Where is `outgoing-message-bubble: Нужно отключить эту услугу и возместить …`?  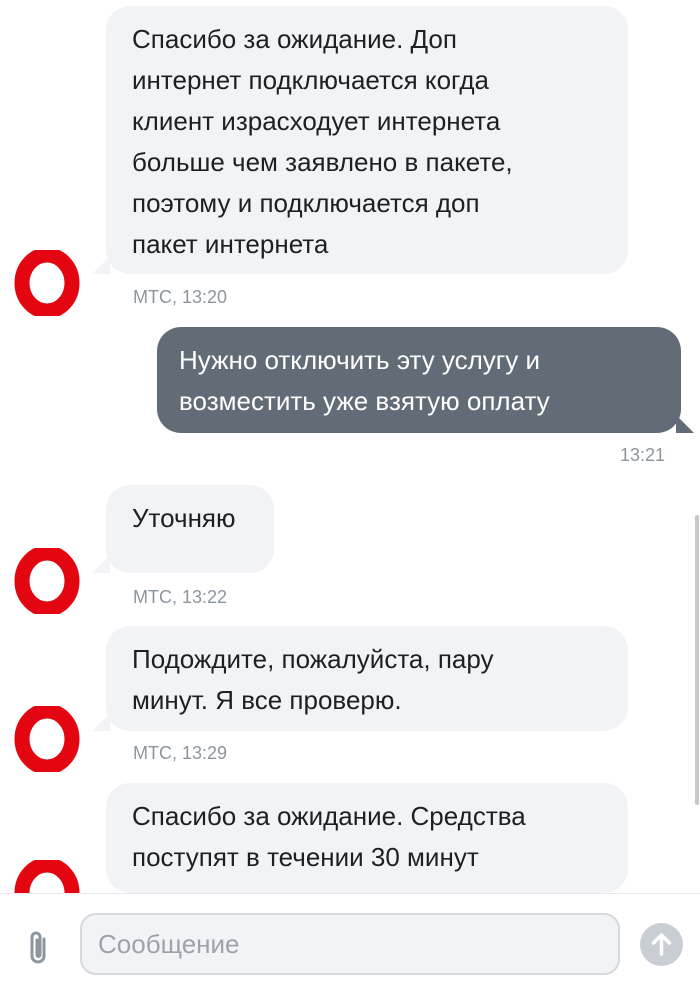 outgoing-message-bubble: Нужно отключить эту услугу и возместить … is located at coordinates (419, 380).